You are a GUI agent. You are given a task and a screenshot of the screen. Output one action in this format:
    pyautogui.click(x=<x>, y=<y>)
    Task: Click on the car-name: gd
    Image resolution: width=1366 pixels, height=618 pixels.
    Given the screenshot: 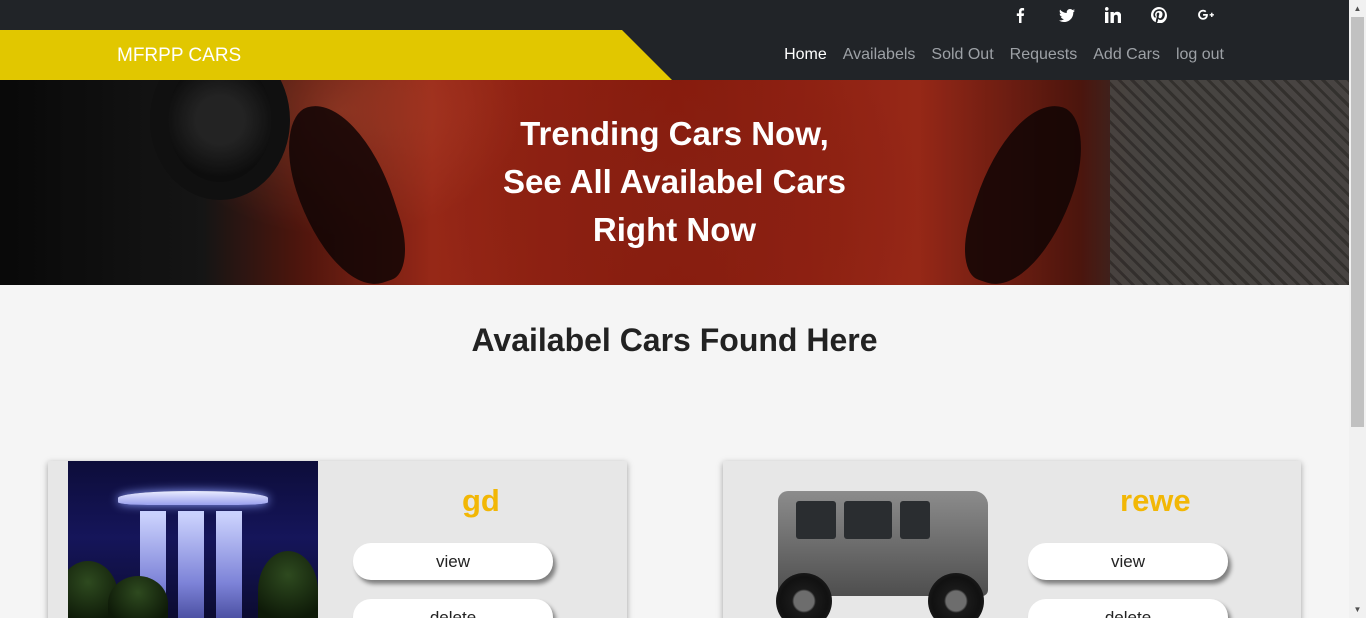 What is the action you would take?
    pyautogui.click(x=481, y=500)
    